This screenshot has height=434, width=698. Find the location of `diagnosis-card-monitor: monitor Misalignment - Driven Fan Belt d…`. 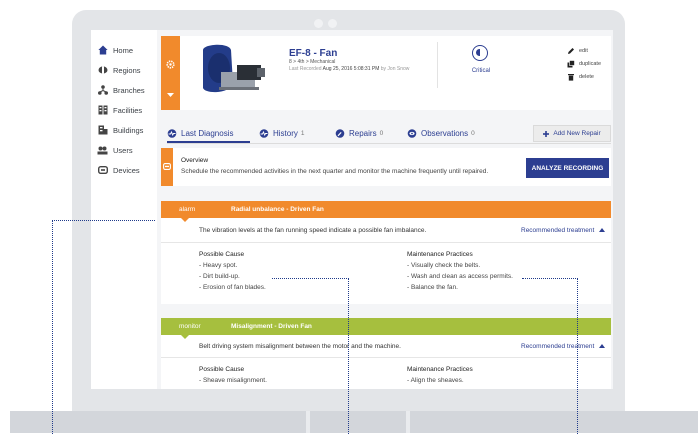

diagnosis-card-monitor: monitor Misalignment - Driven Fan Belt d… is located at coordinates (386, 353).